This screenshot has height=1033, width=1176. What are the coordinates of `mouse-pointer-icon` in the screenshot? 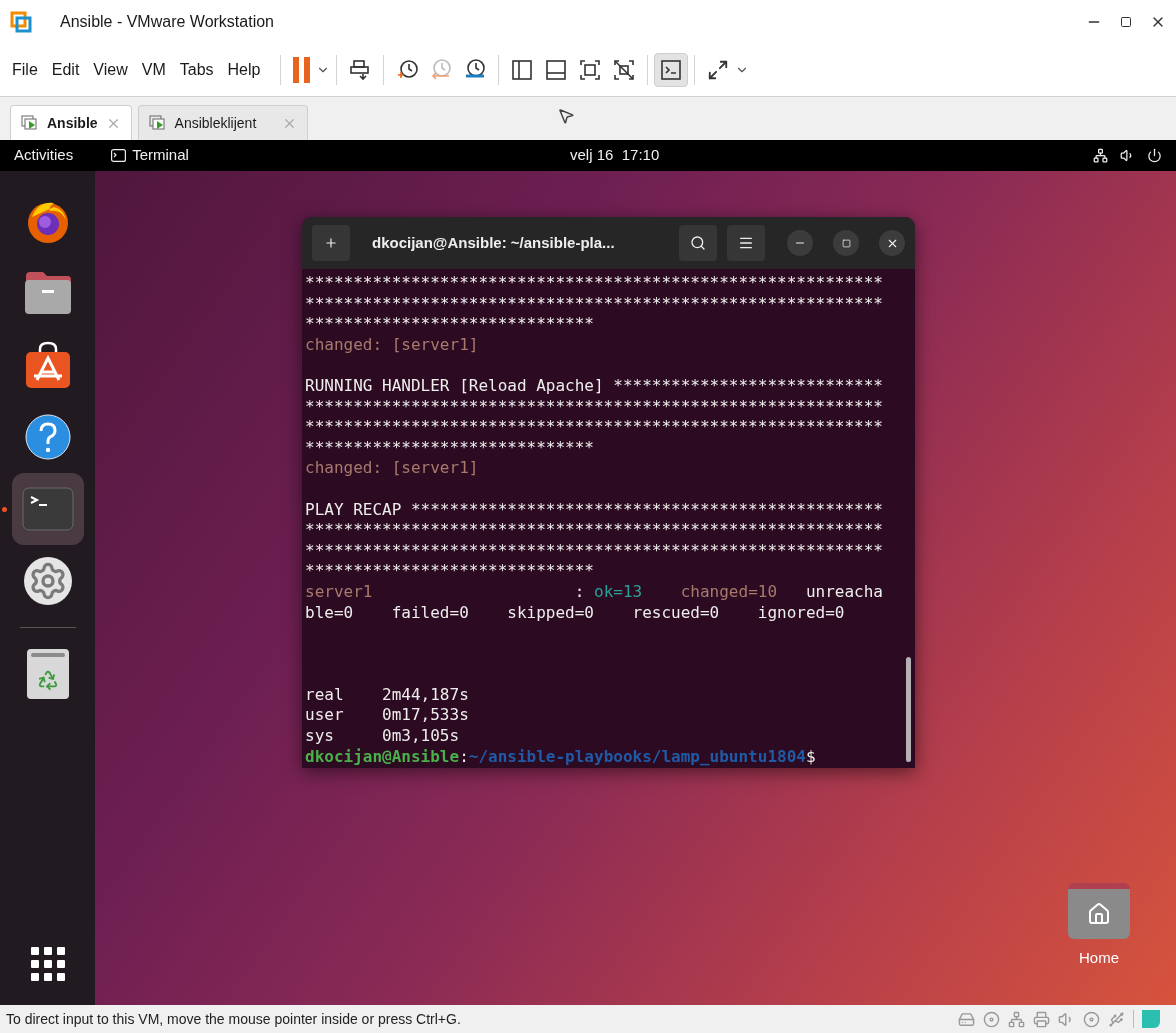 It's located at (566, 116).